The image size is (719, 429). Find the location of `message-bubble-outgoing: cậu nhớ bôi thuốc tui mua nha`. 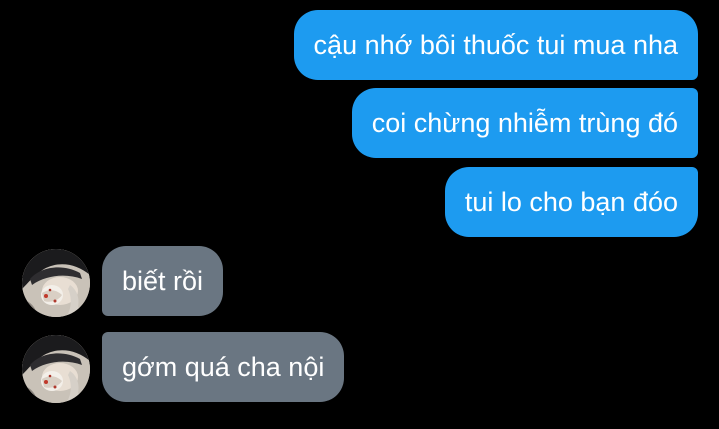

message-bubble-outgoing: cậu nhớ bôi thuốc tui mua nha is located at coordinates (495, 45).